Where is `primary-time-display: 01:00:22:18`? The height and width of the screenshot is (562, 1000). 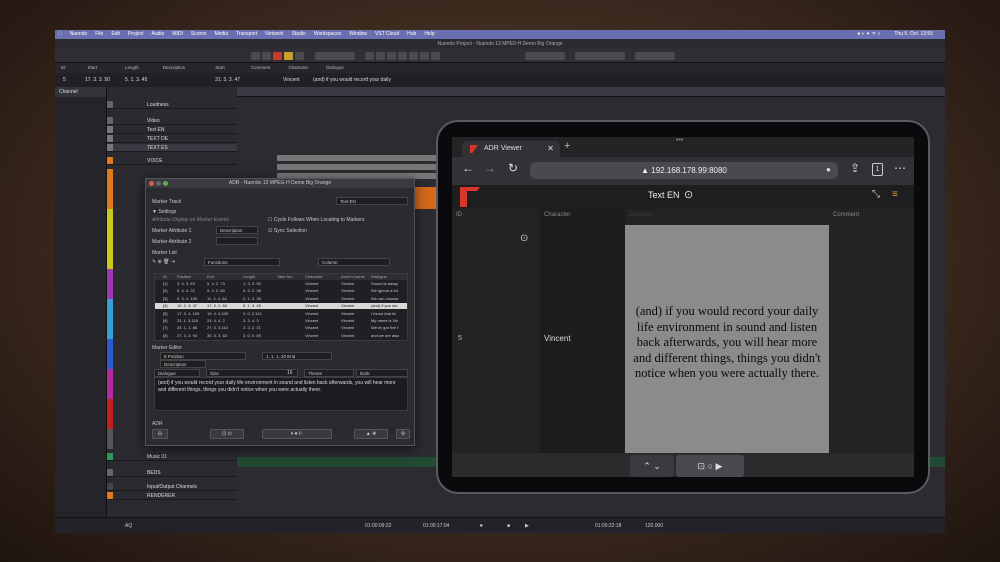 primary-time-display: 01:00:22:18 is located at coordinates (608, 525).